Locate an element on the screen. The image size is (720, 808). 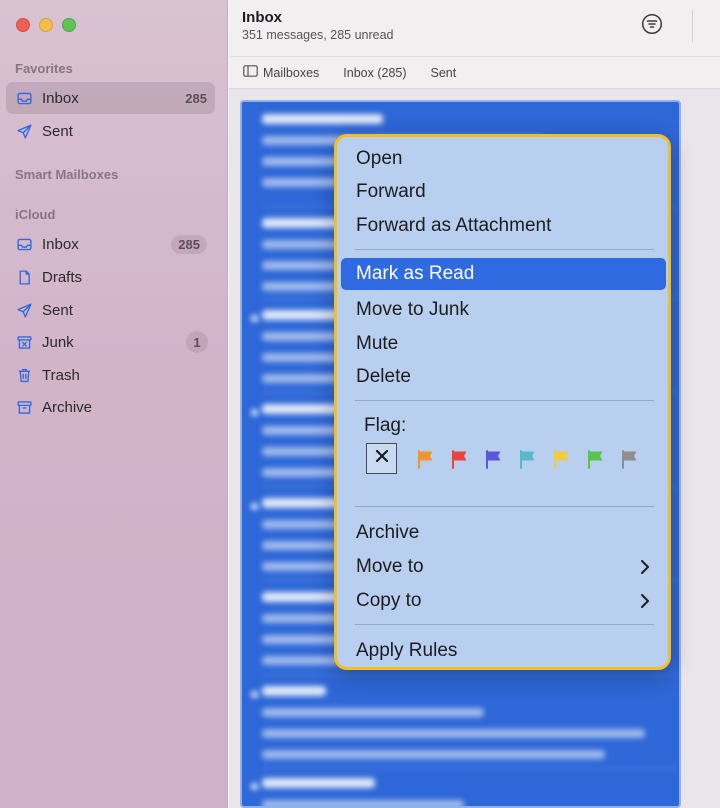
menu-item-copy-to-label: Copy to is located at coordinates (389, 600).